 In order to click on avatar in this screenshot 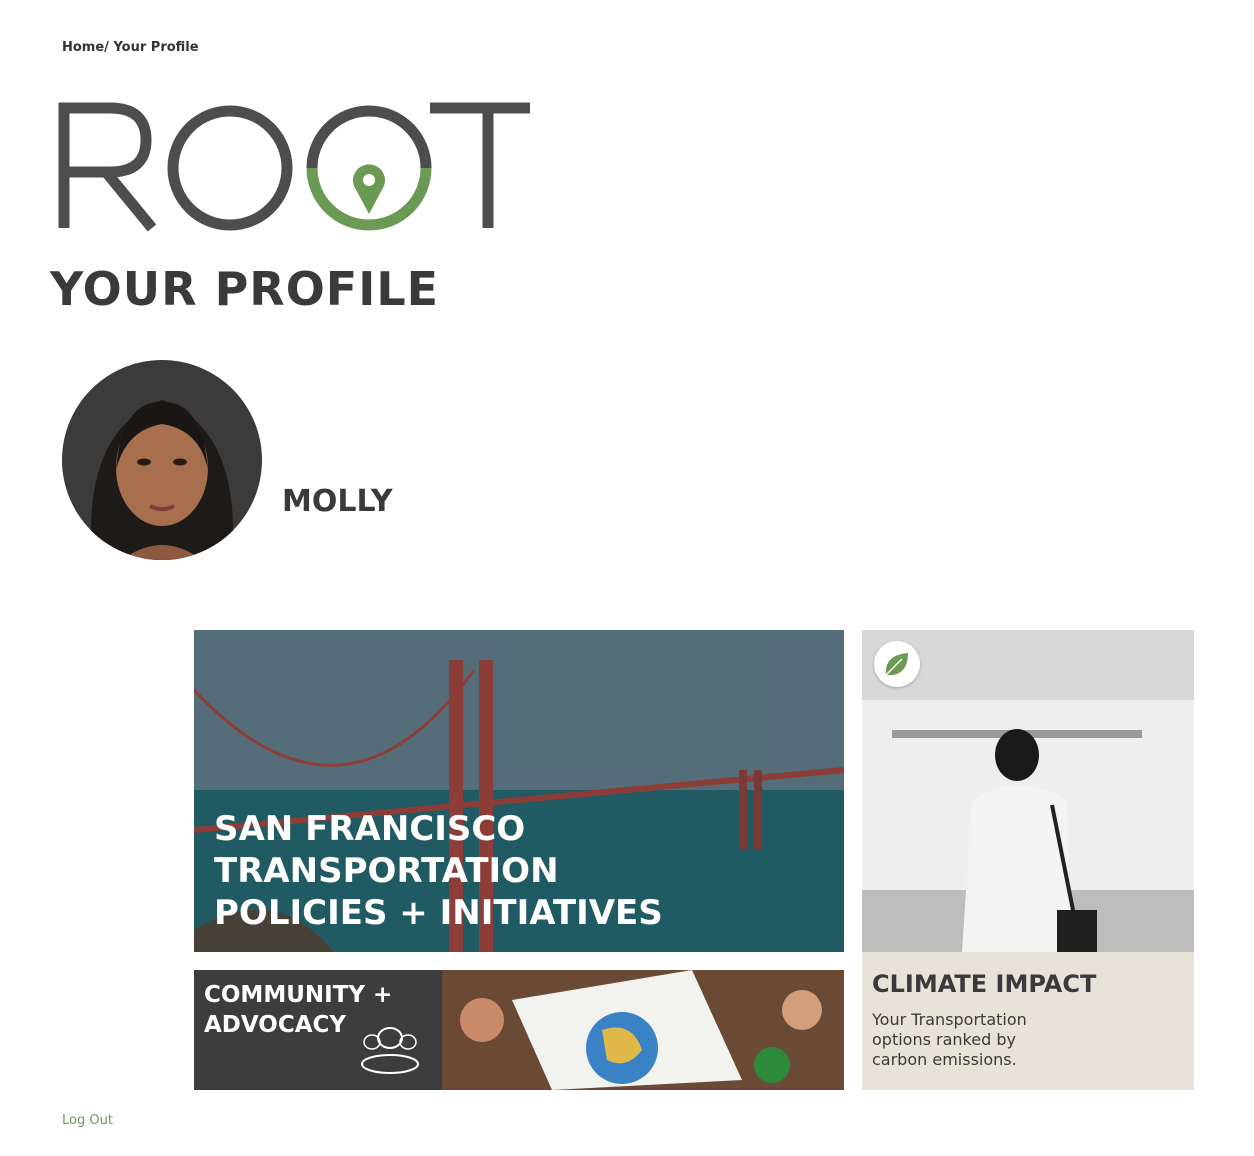, I will do `click(162, 460)`.